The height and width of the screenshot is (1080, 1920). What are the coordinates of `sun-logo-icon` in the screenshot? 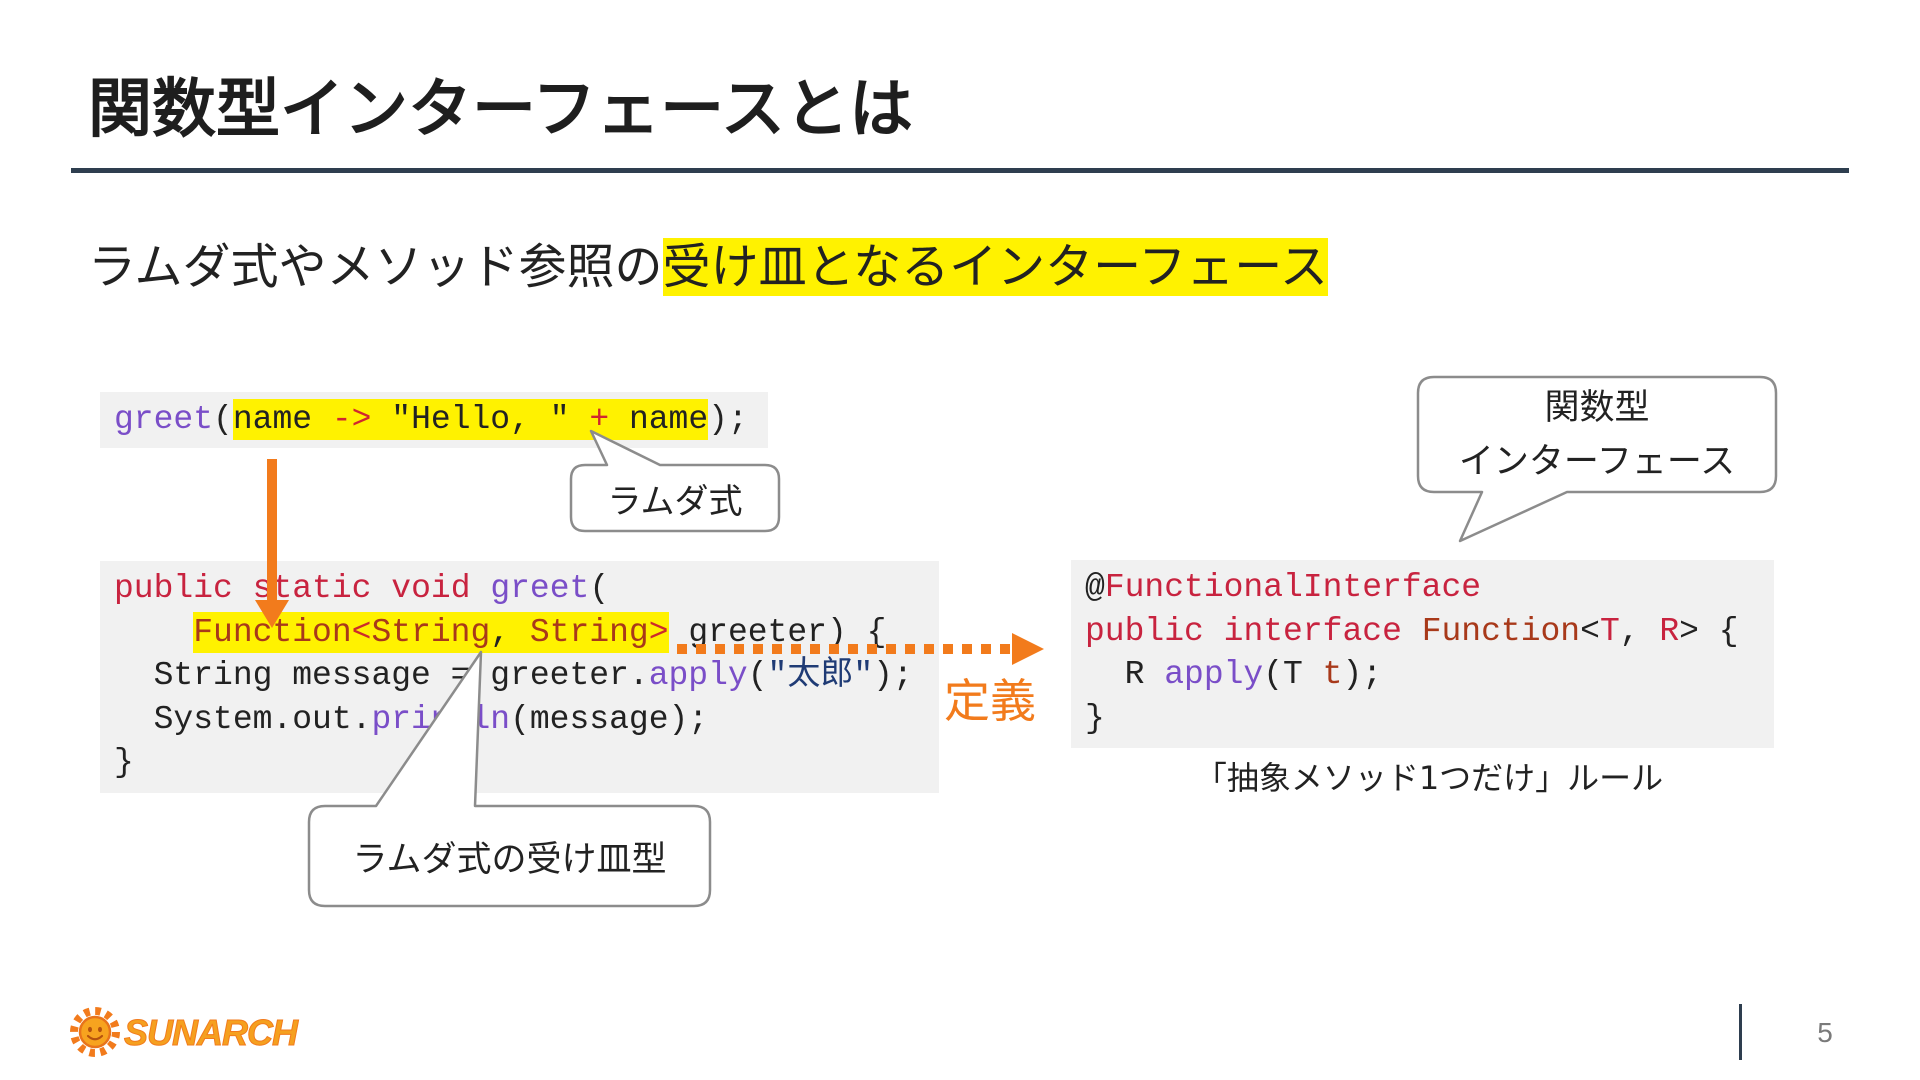 It's located at (95, 1032).